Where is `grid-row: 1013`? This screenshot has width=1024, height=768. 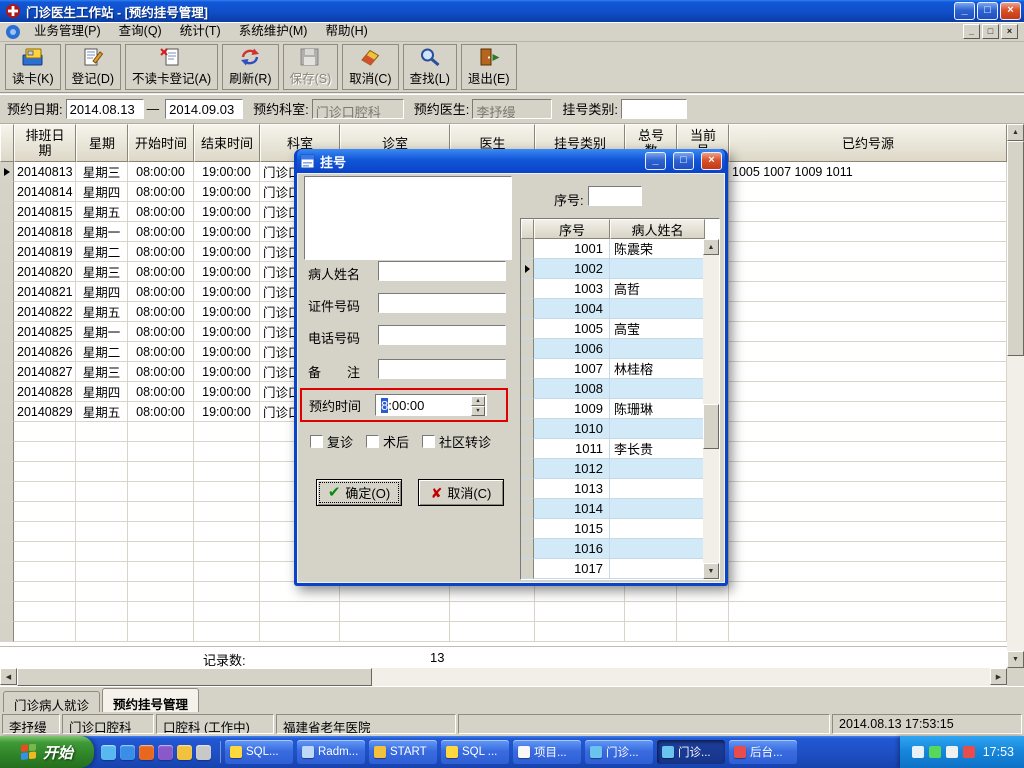 grid-row: 1013 is located at coordinates (613, 489).